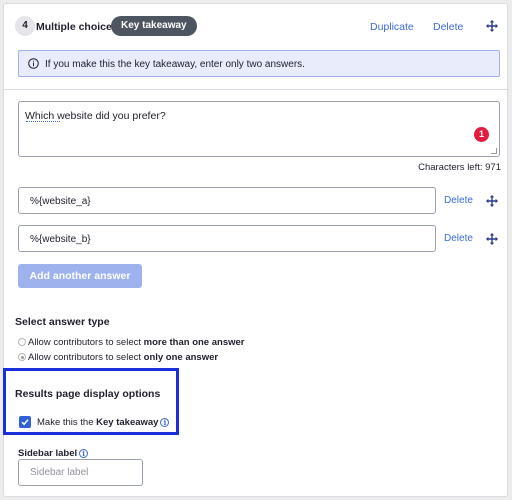  I want to click on move-answer-1-icon, so click(492, 201).